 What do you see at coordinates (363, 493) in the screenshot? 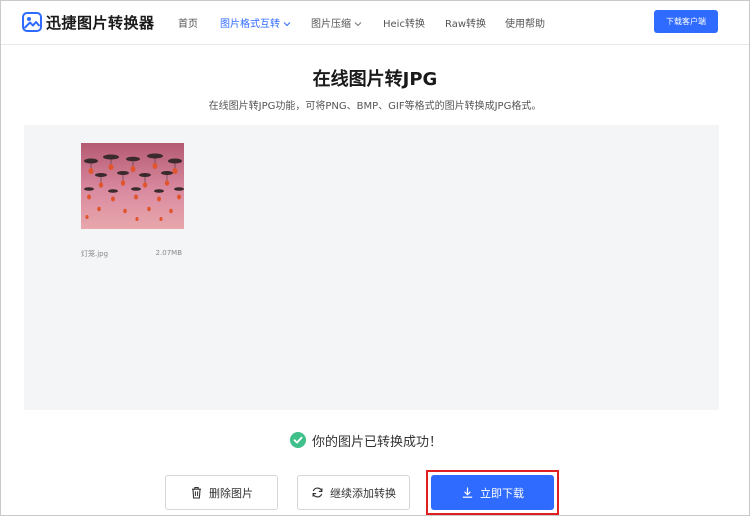
I see `continue-add-label: 继续添加转换` at bounding box center [363, 493].